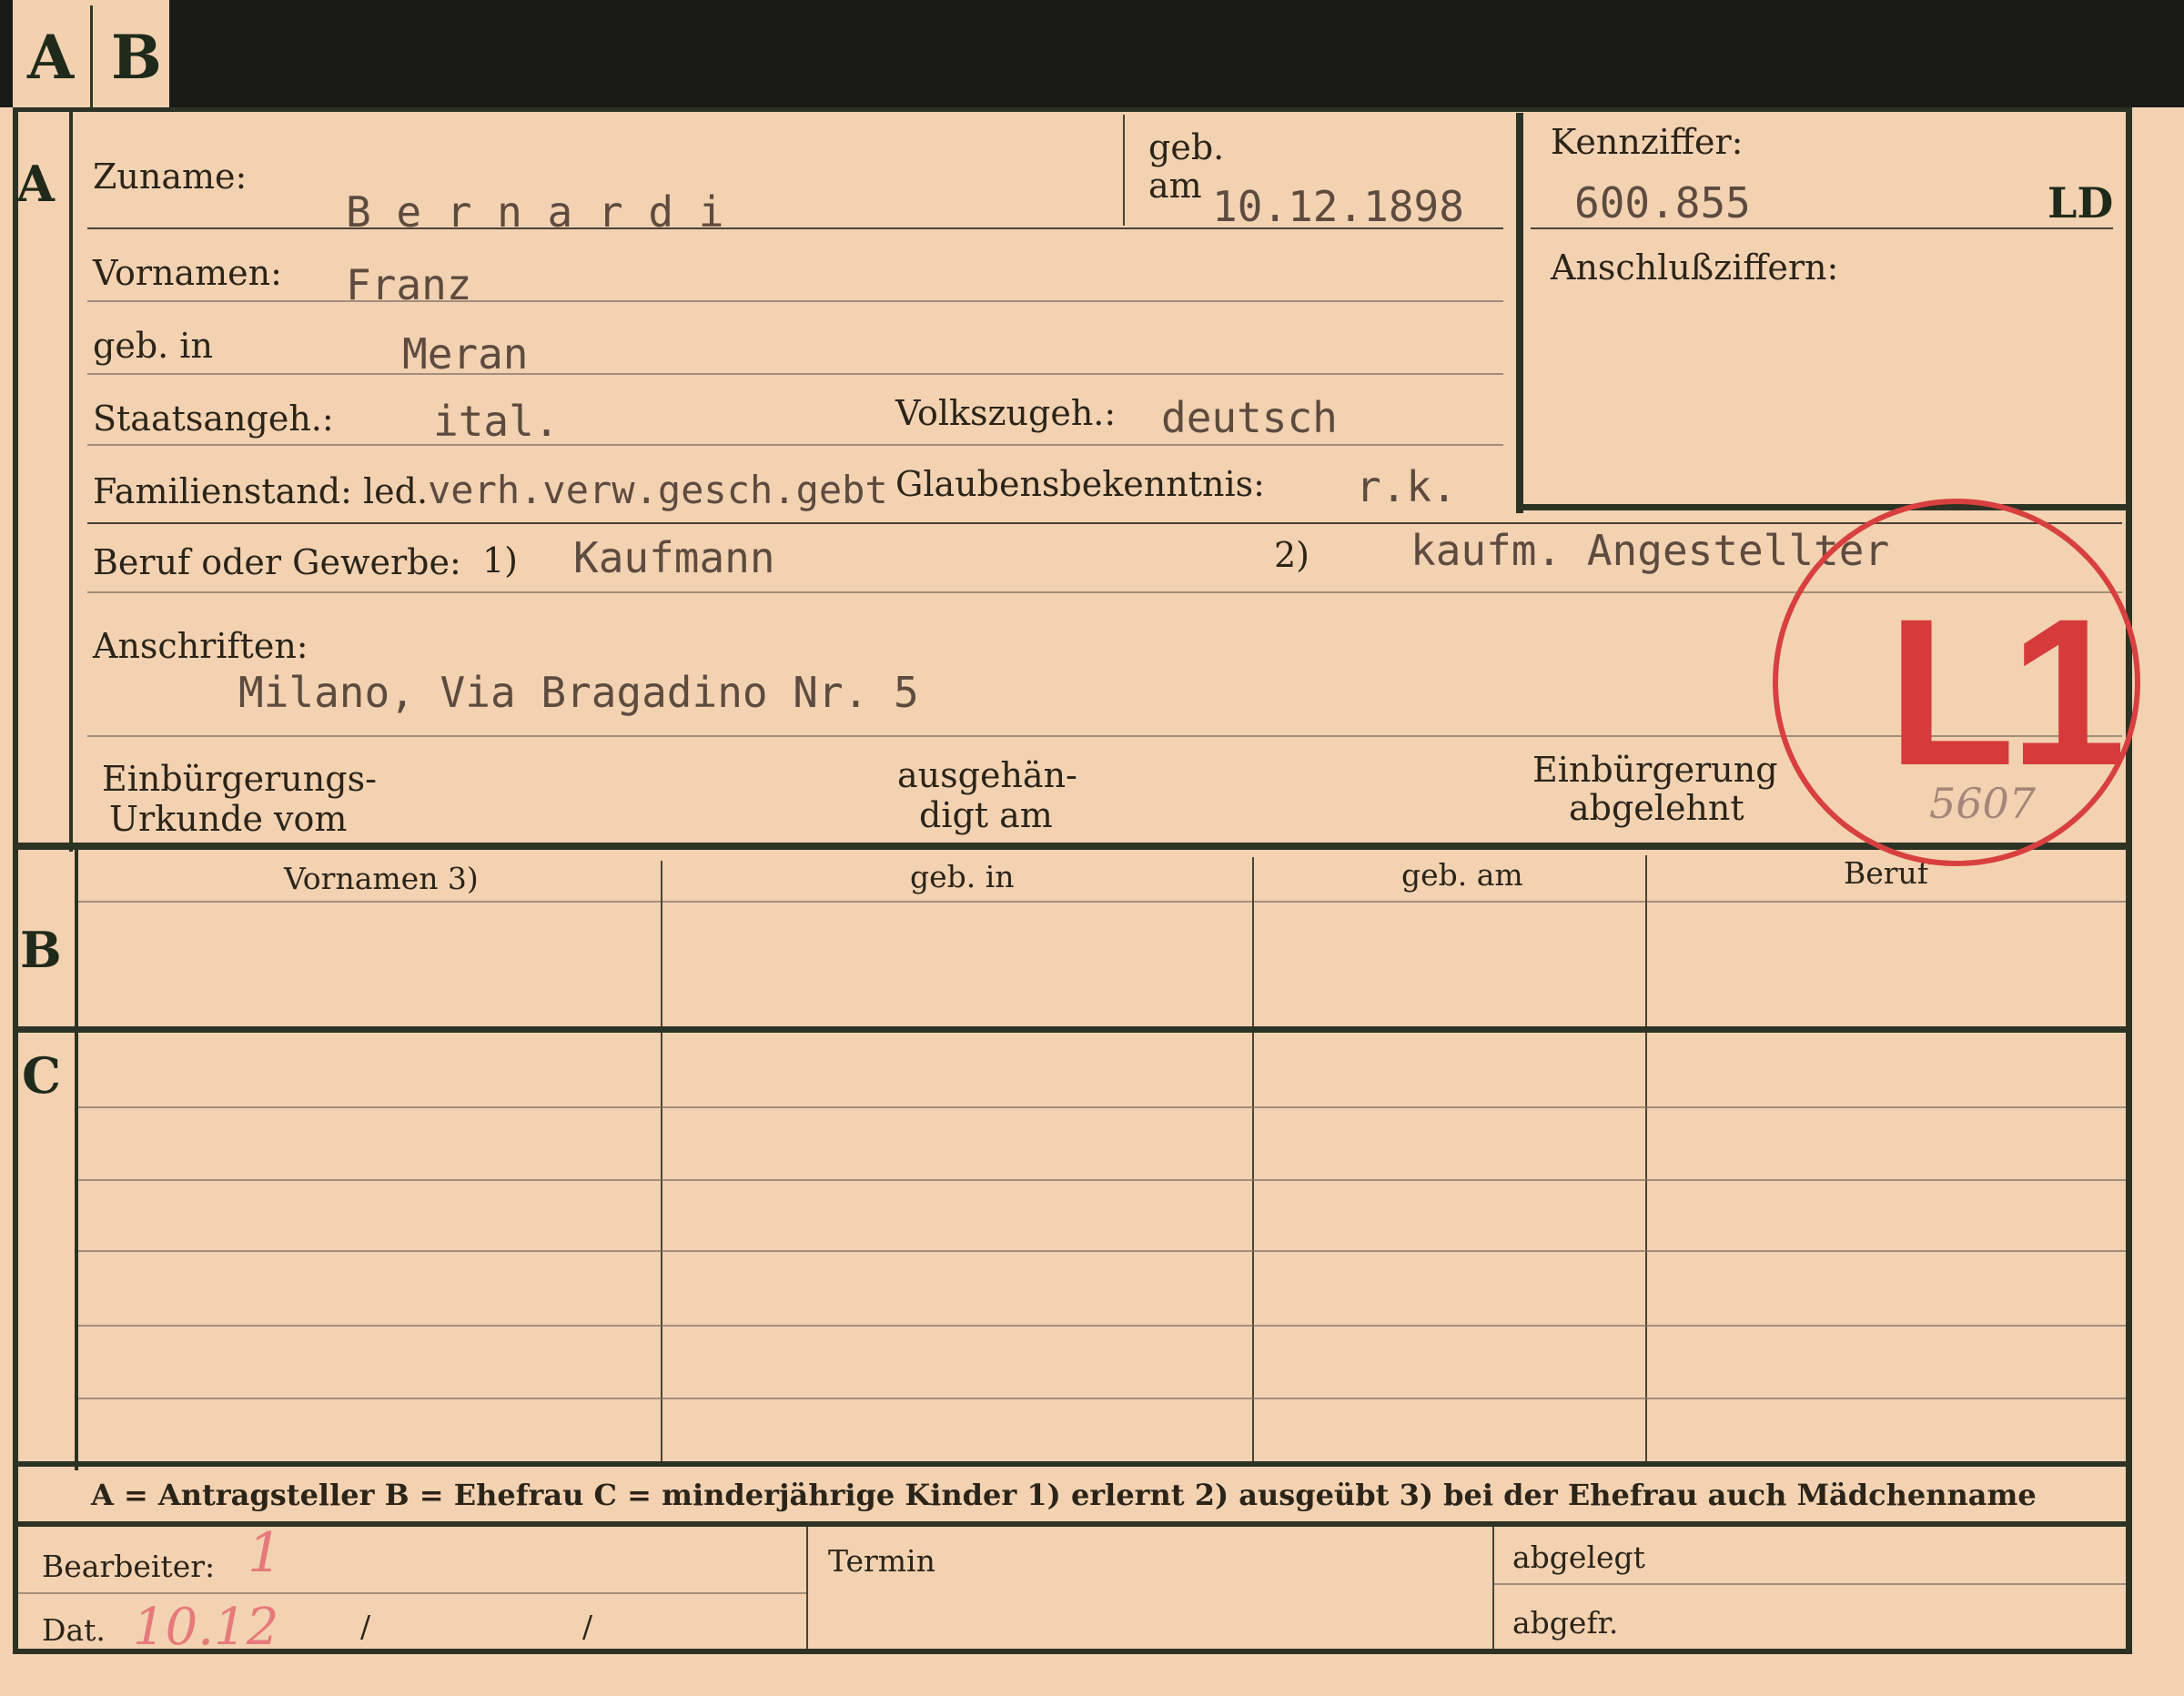 The image size is (2184, 1696). I want to click on geb-am-divider, so click(1124, 170).